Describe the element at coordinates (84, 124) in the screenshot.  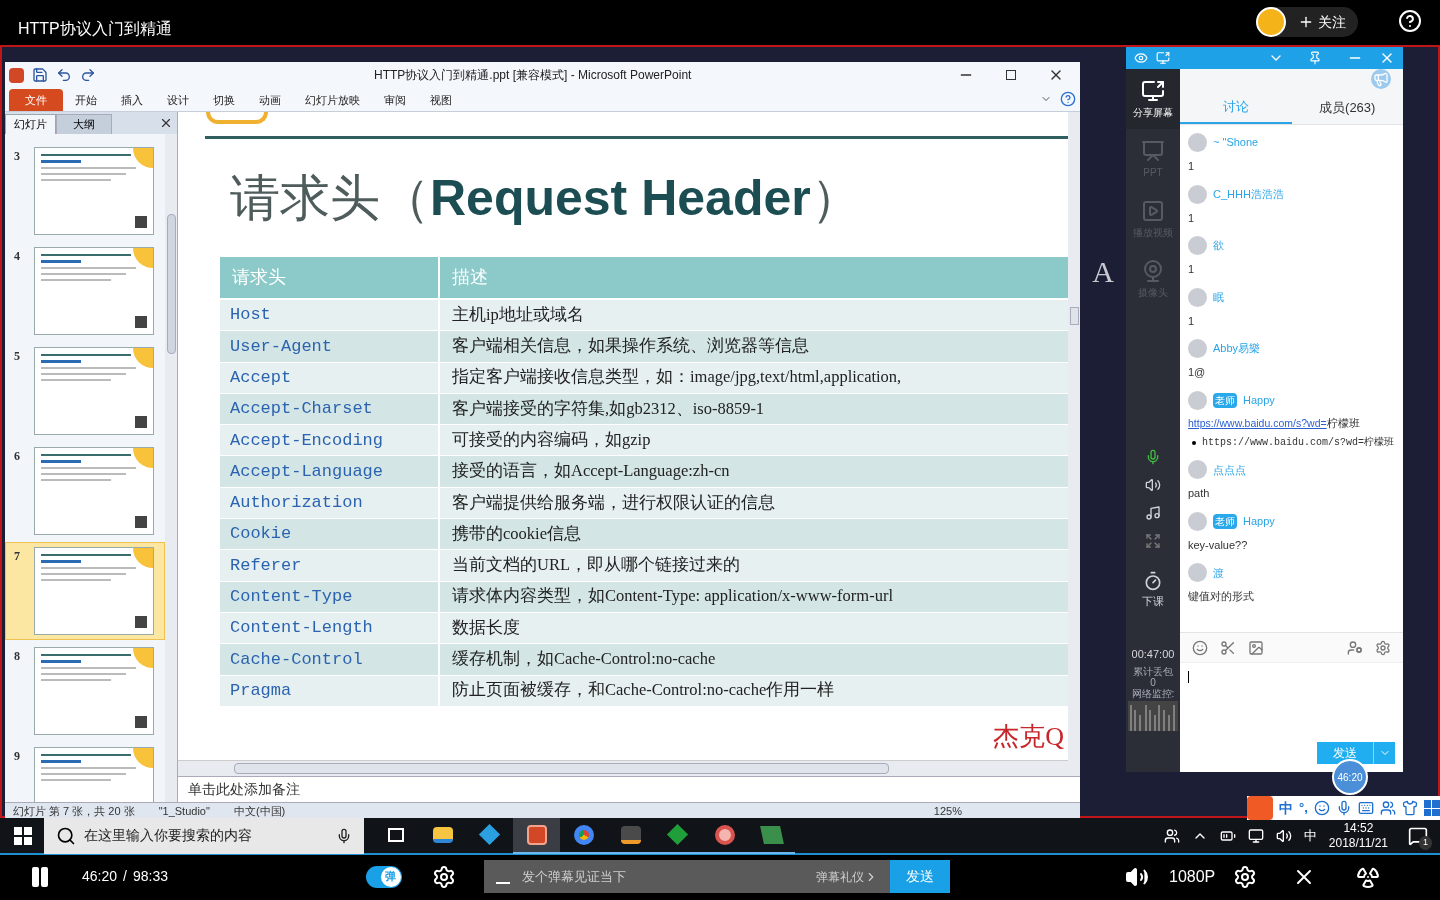
I see `pane-tab: 大纲` at that location.